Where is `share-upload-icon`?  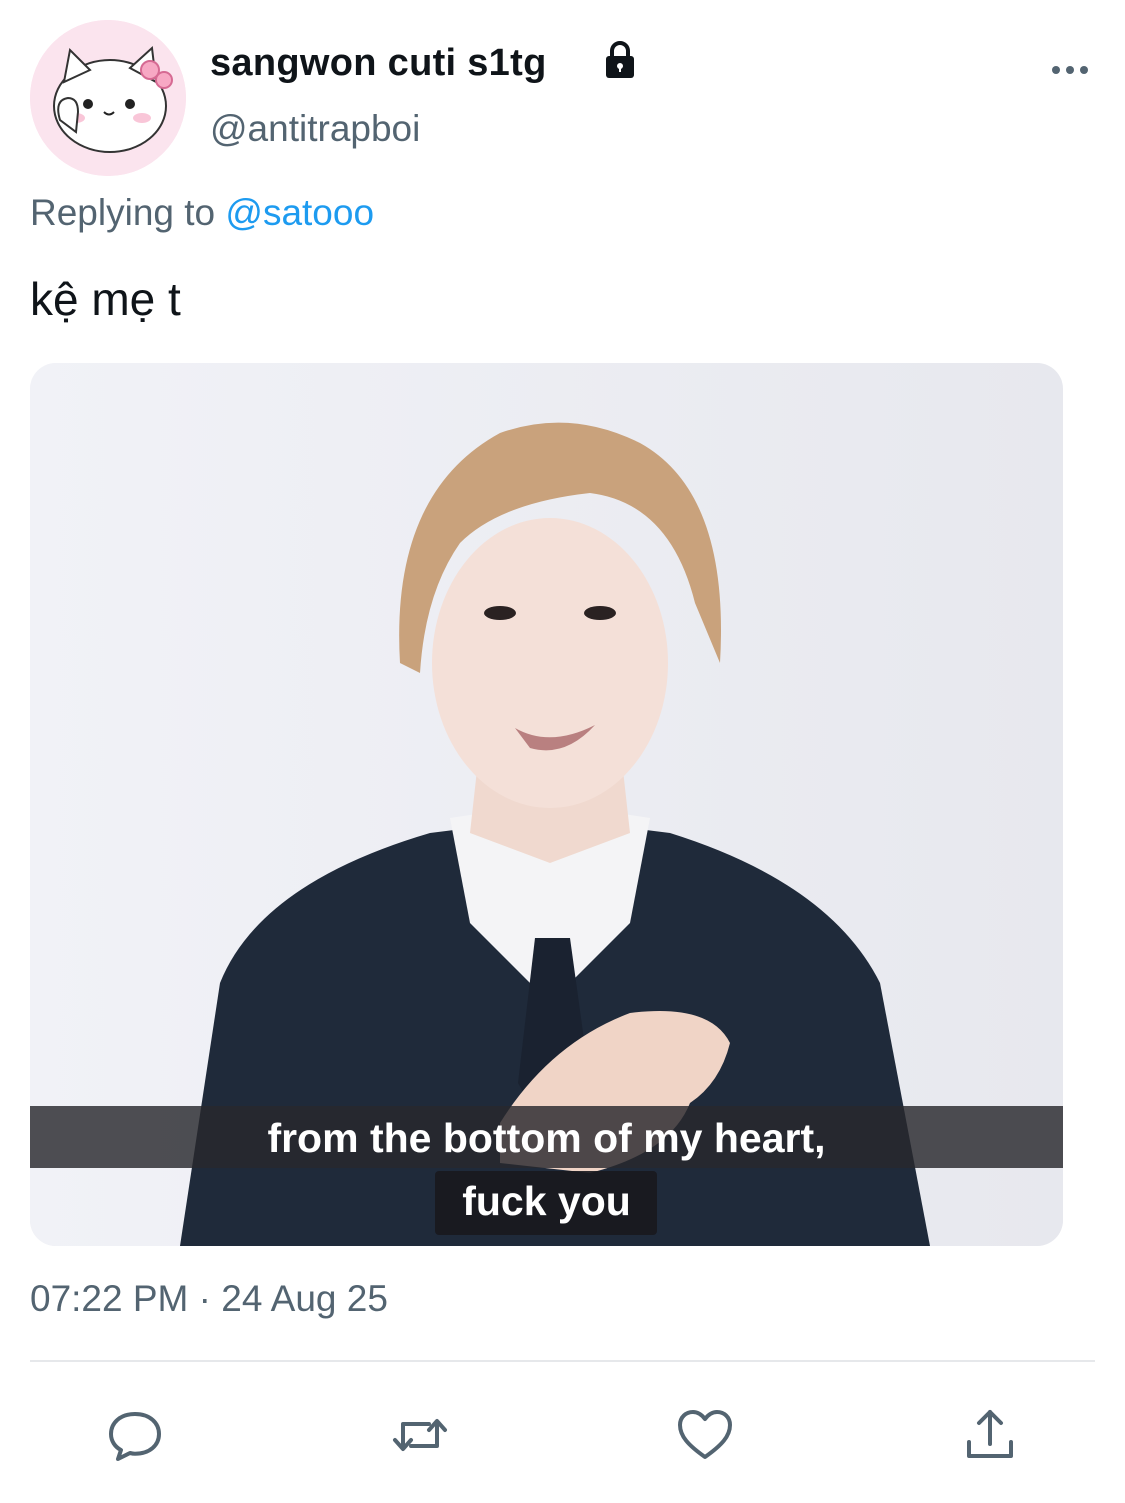
share-upload-icon is located at coordinates (990, 1434).